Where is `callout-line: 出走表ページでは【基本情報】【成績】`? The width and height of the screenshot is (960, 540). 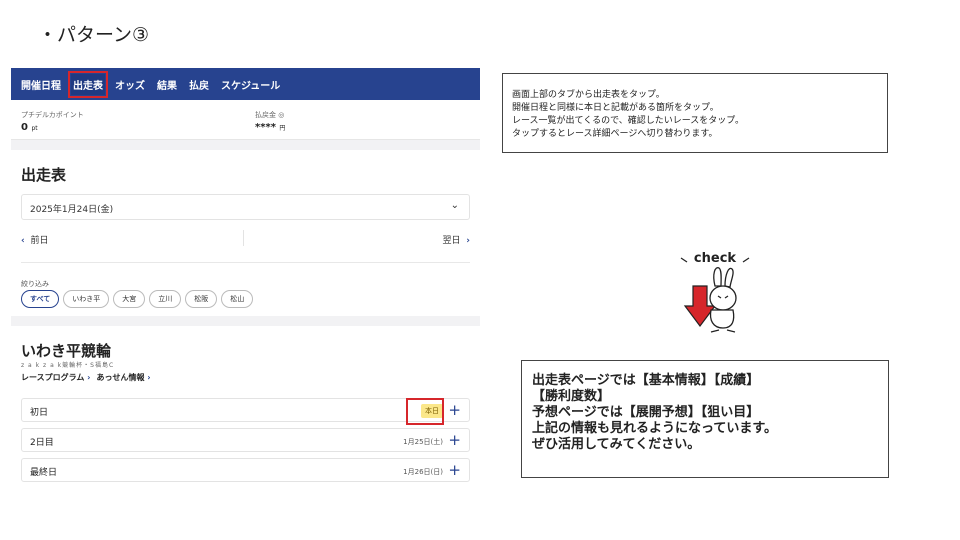
callout-line: 出走表ページでは【基本情報】【成績】 is located at coordinates (646, 380).